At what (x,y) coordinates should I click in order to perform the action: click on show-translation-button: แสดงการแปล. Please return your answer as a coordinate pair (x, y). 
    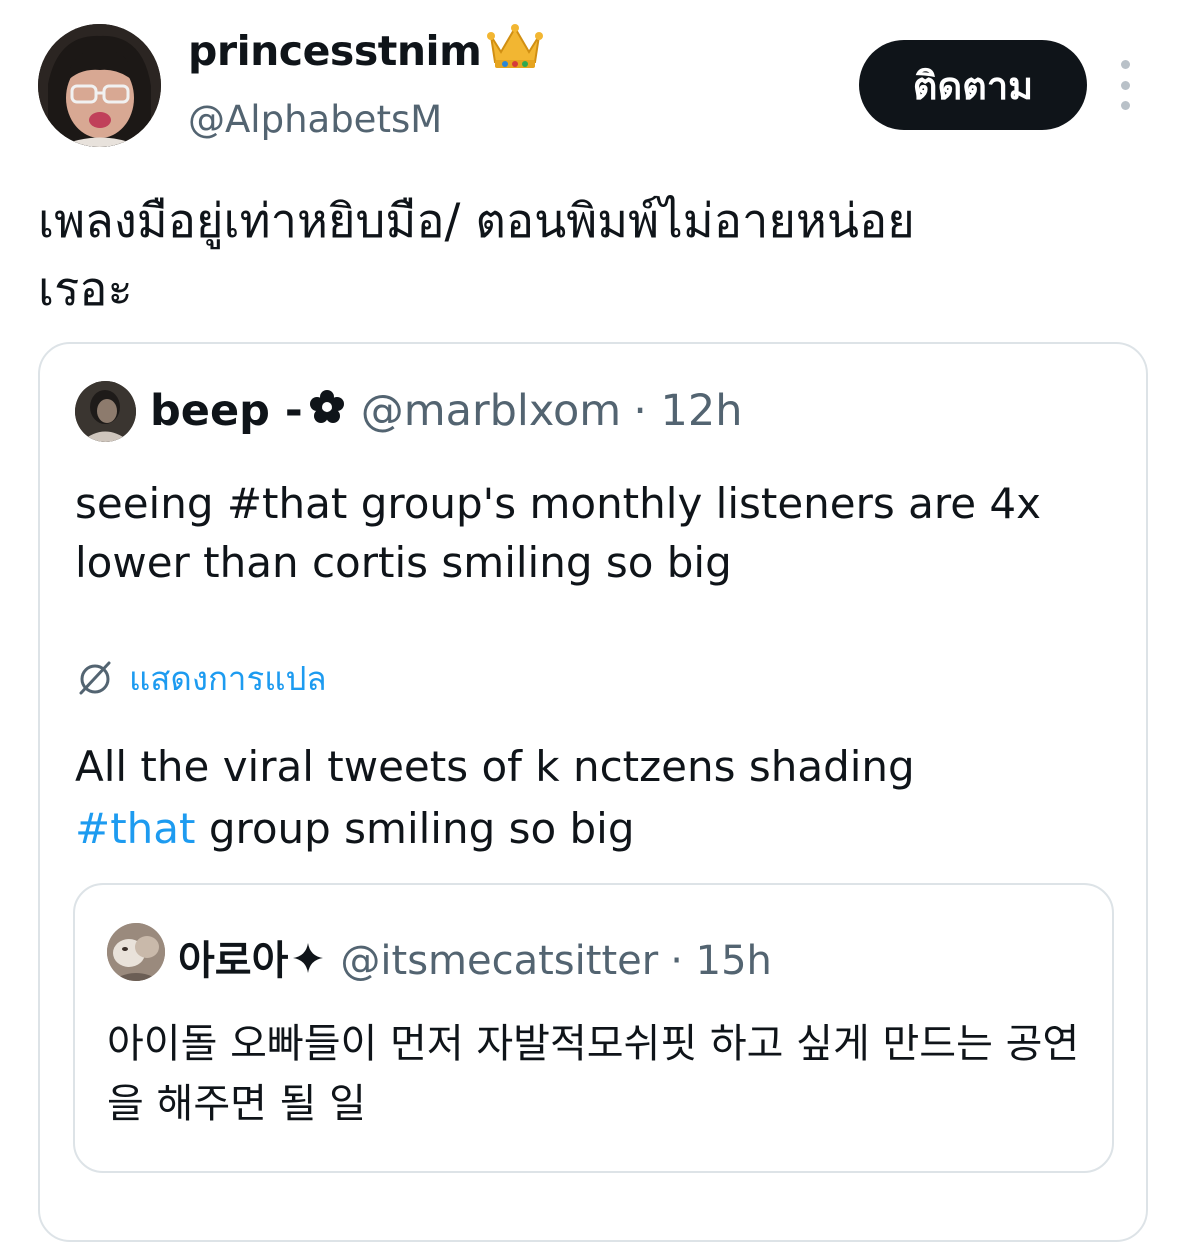
    Looking at the image, I should click on (201, 678).